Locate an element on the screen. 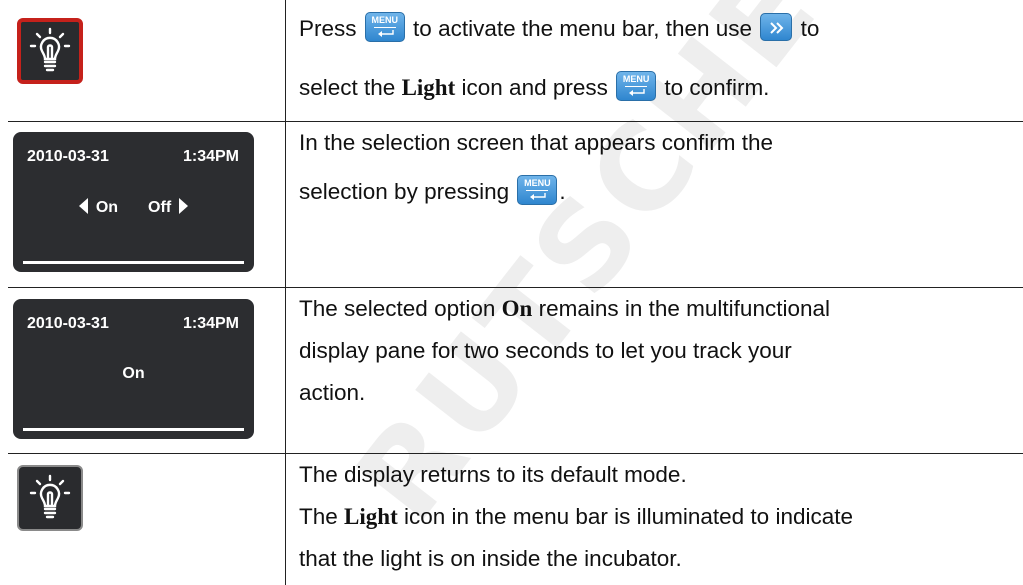  text-segment: to confirm. is located at coordinates (717, 87).